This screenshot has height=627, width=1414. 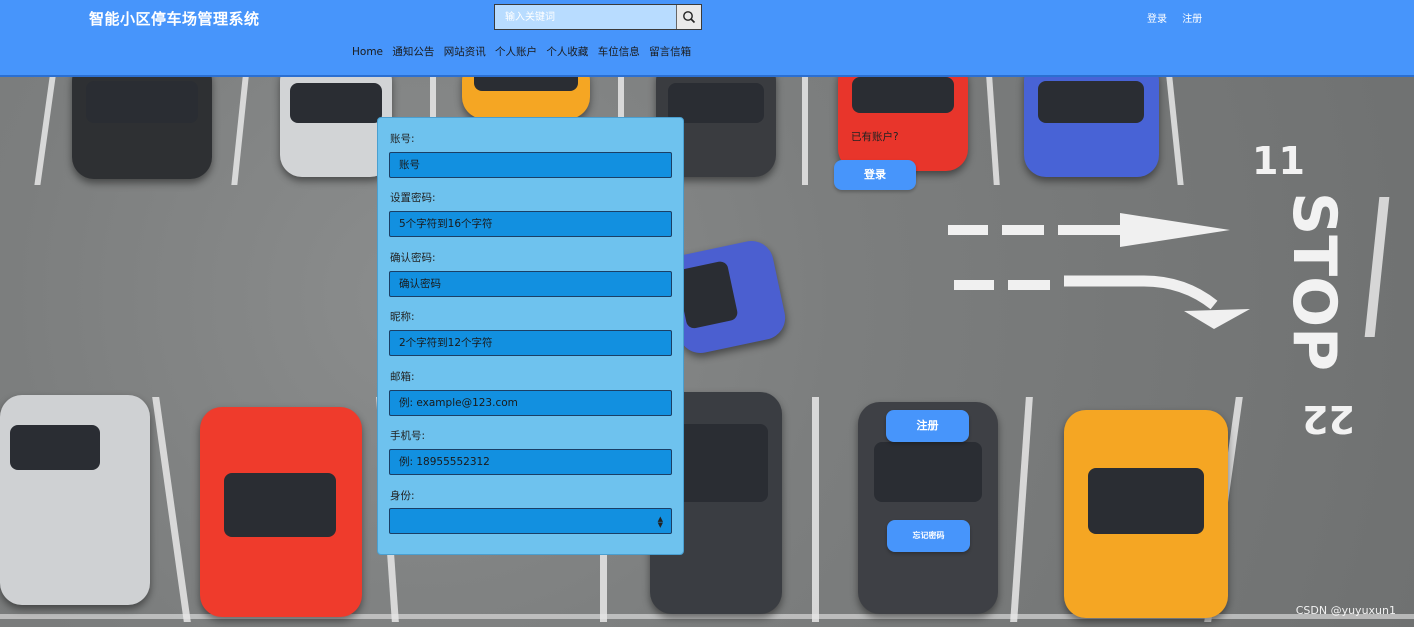 I want to click on turn-arrow-icon, so click(x=1157, y=302).